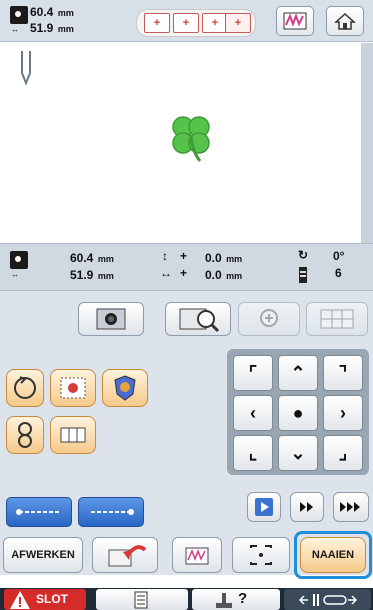 The width and height of the screenshot is (373, 610). I want to click on help-question-mark: ?, so click(243, 598).